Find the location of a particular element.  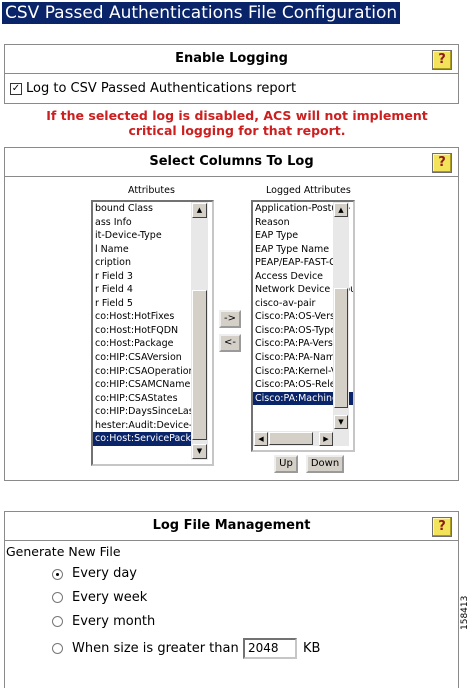

size-unit-label: KB is located at coordinates (312, 648).